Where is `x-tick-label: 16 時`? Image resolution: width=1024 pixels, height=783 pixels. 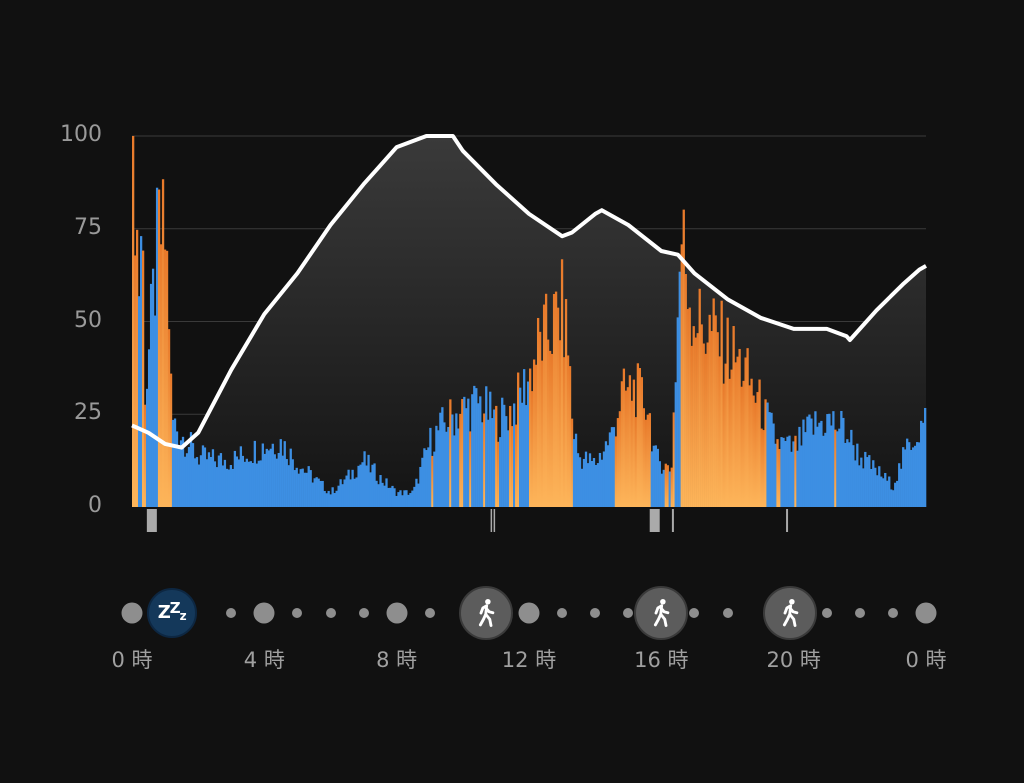 x-tick-label: 16 時 is located at coordinates (661, 660).